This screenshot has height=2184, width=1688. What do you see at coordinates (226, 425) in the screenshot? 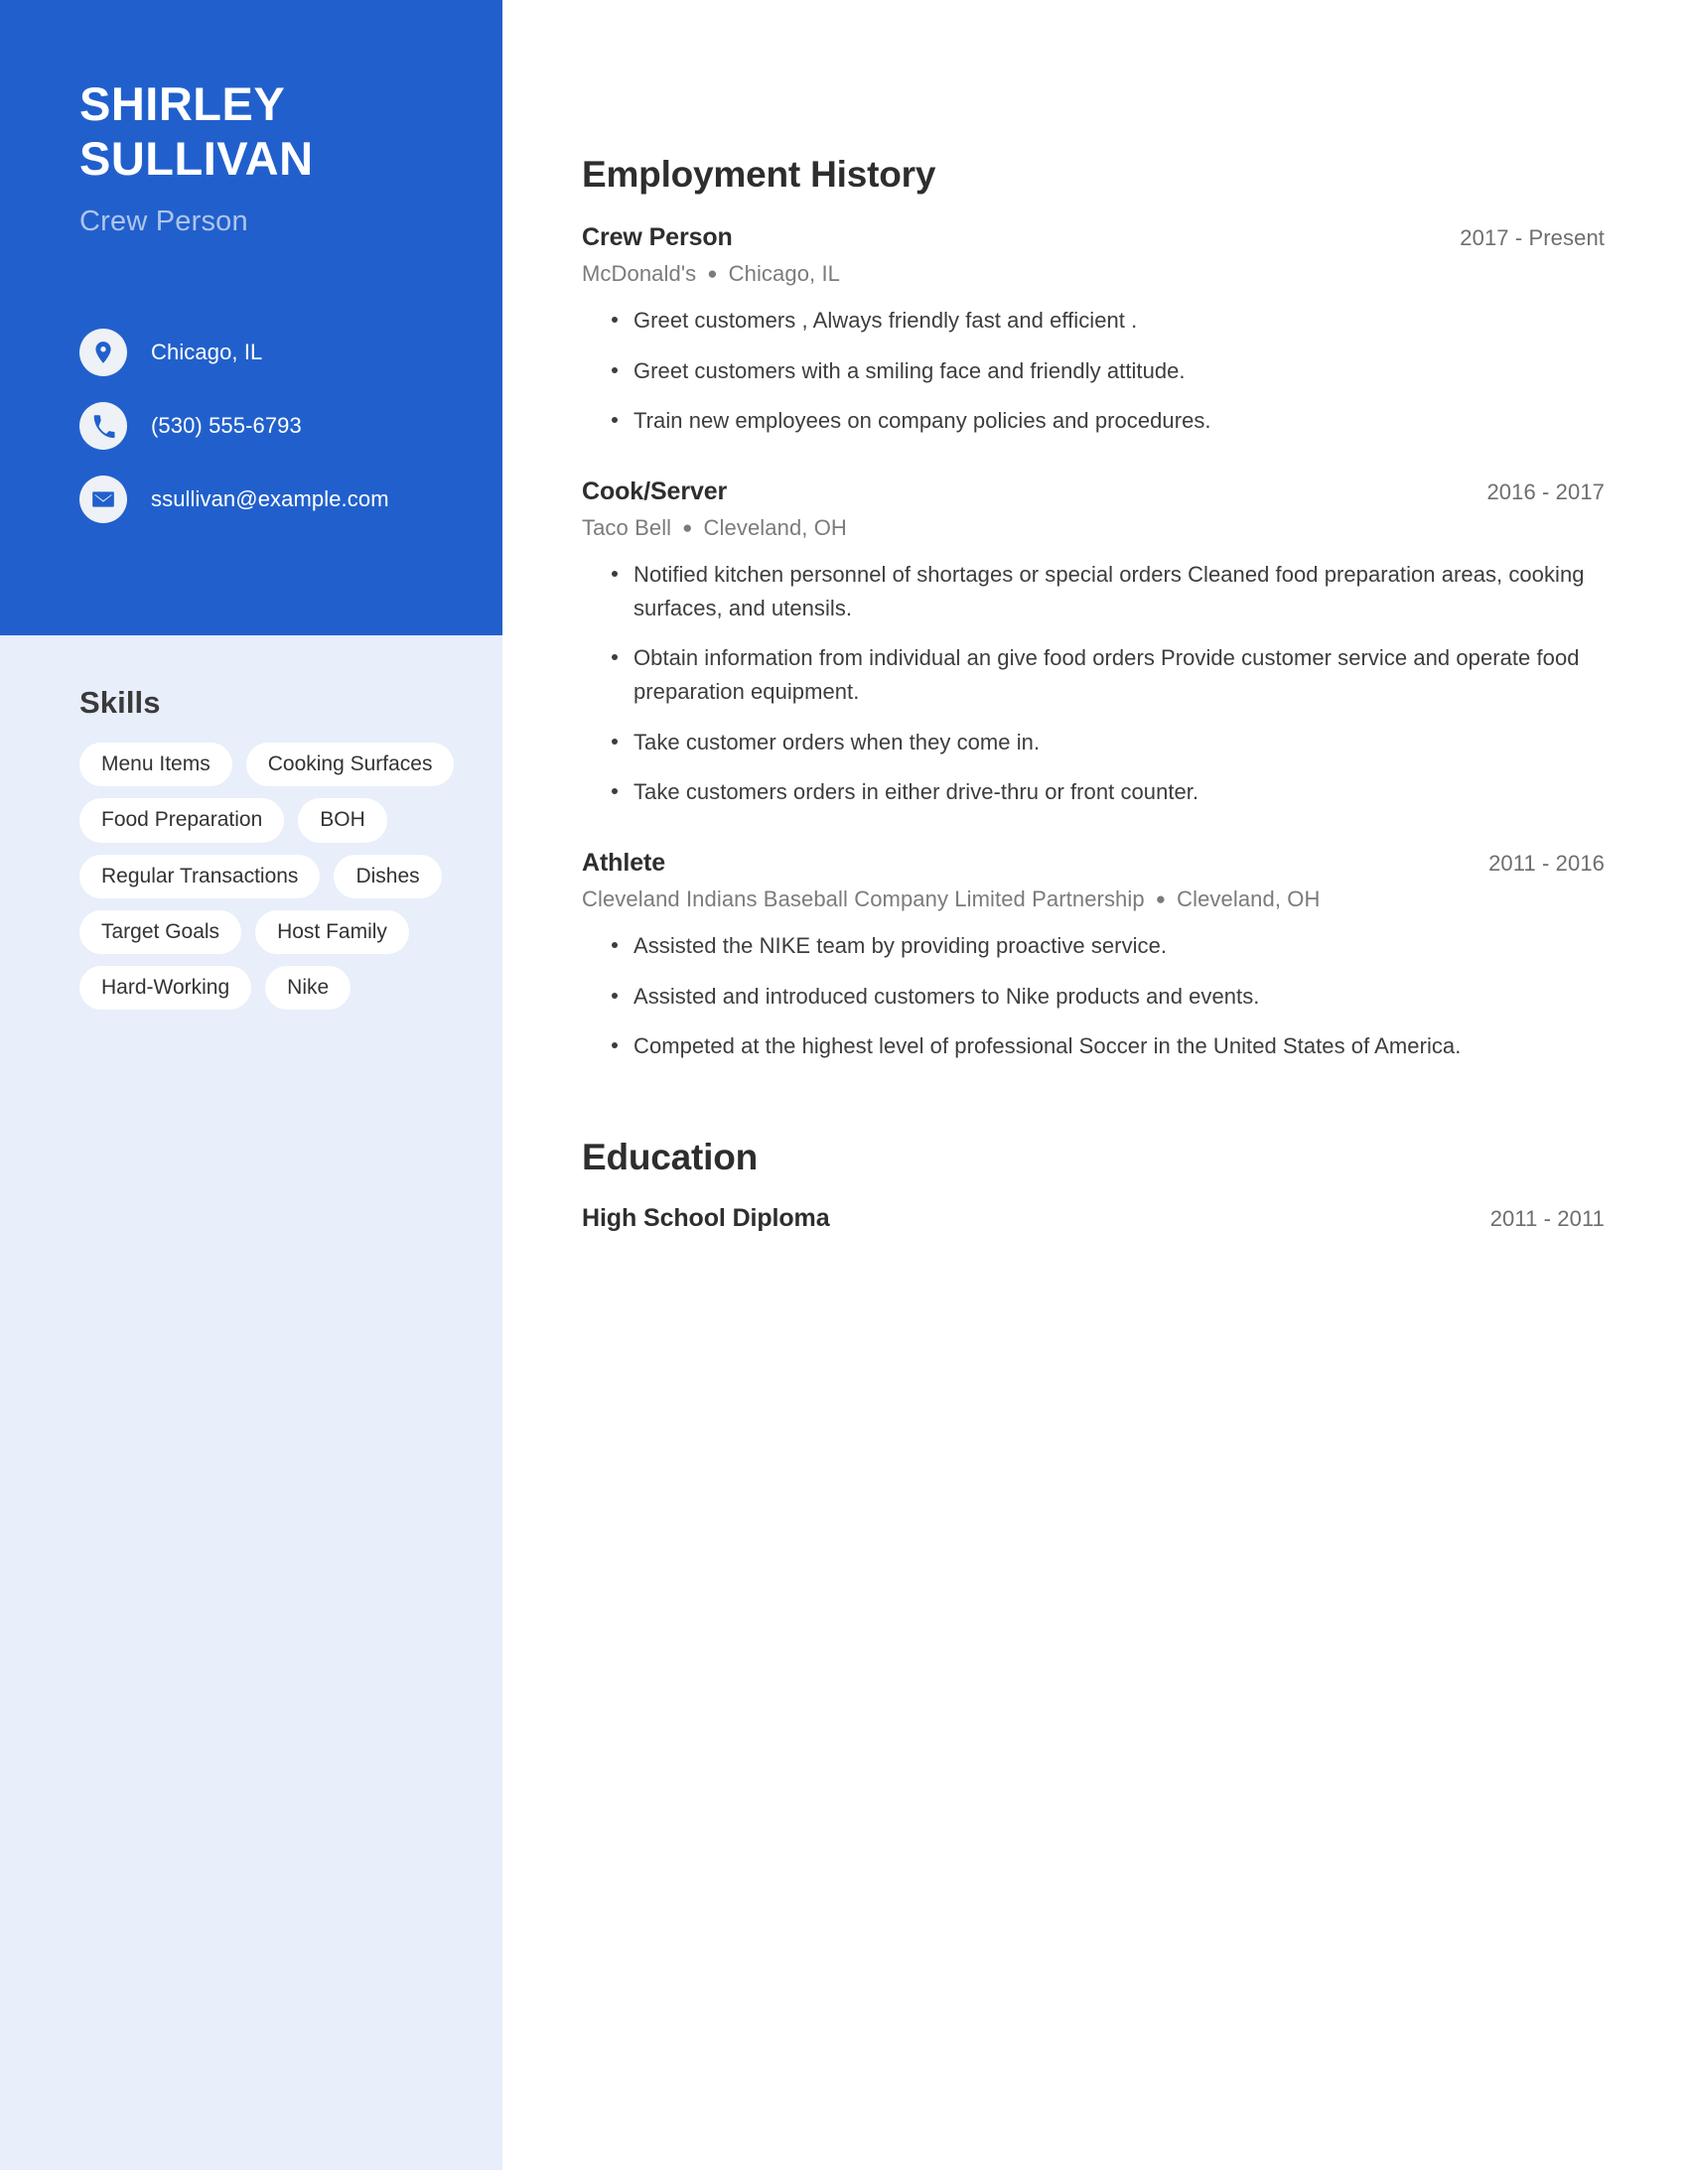
I see `contact-phone-text: (530) 555-6793` at bounding box center [226, 425].